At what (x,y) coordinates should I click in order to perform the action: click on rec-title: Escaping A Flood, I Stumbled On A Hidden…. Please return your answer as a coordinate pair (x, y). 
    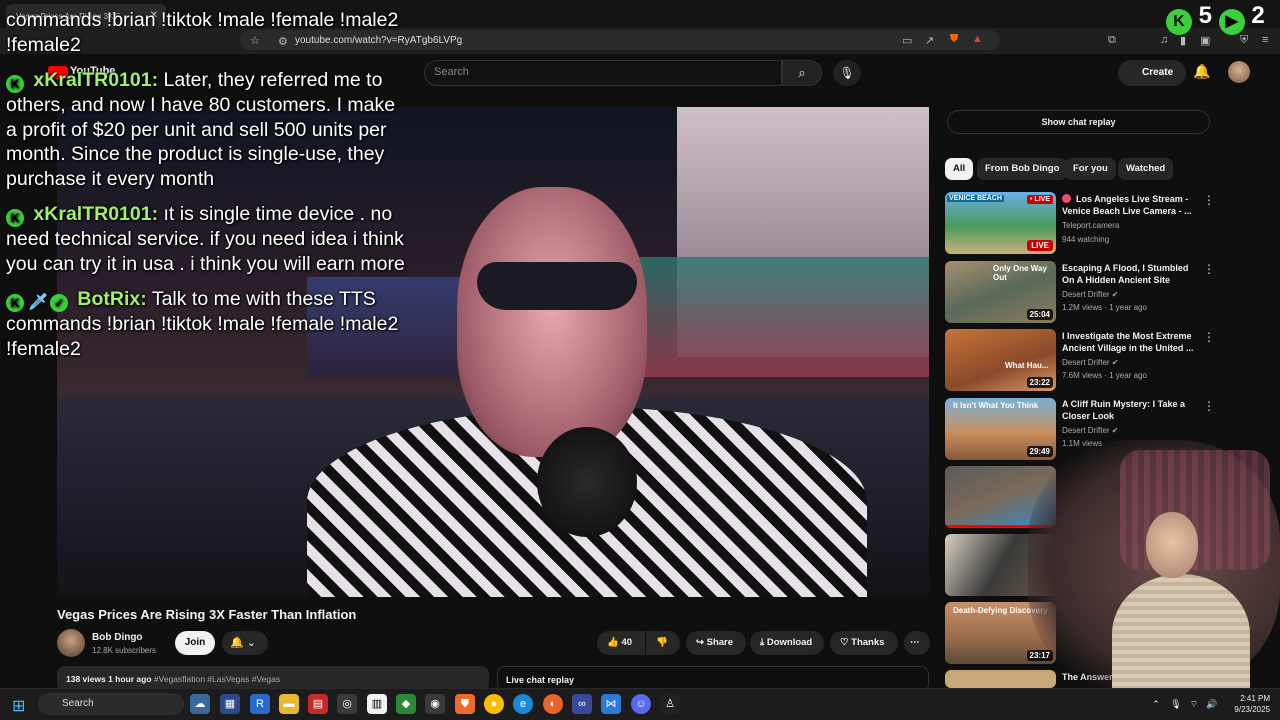
    Looking at the image, I should click on (1129, 274).